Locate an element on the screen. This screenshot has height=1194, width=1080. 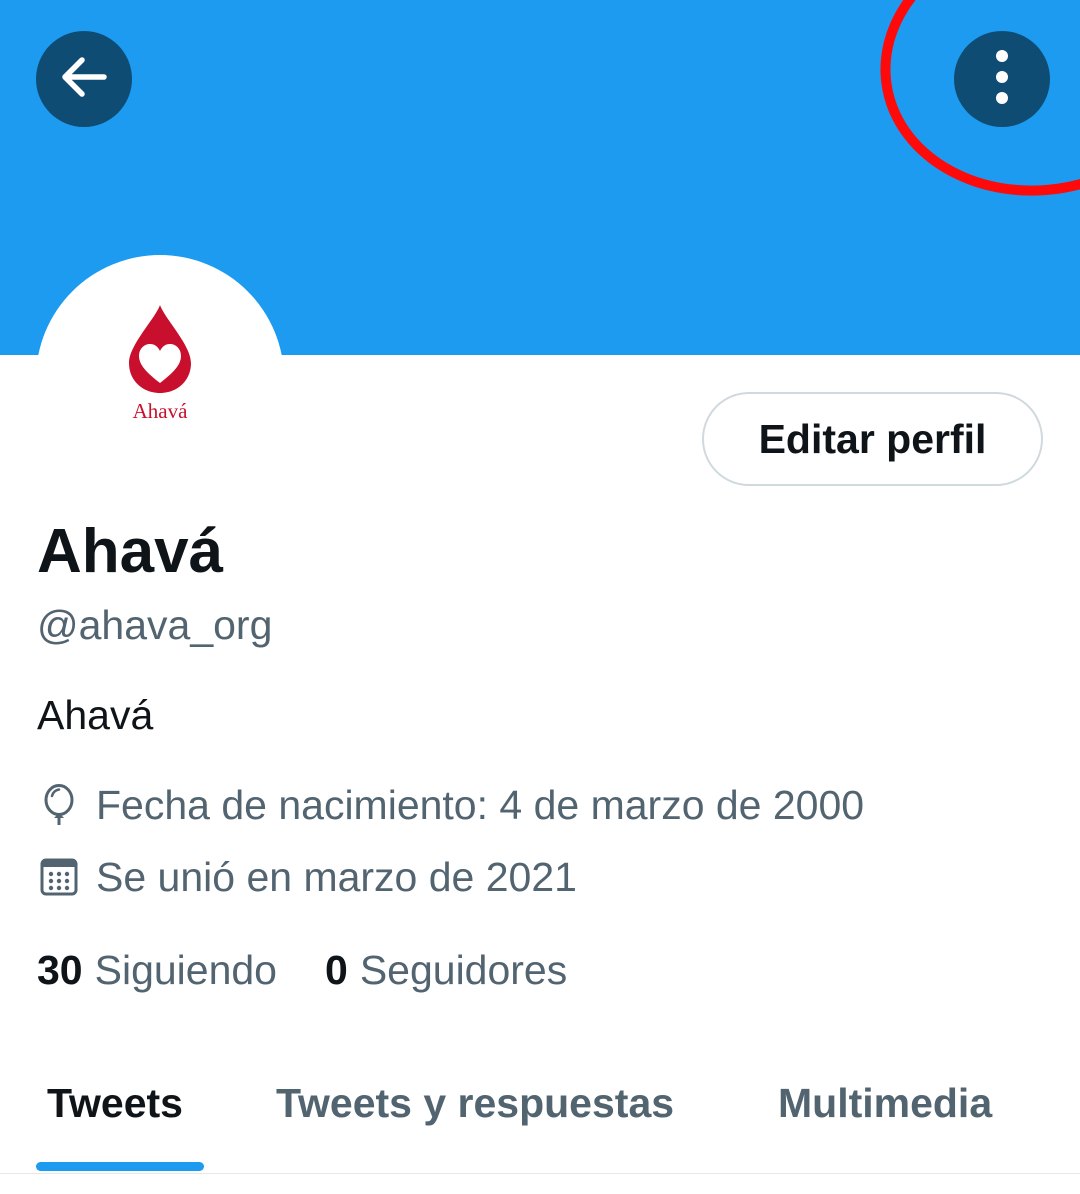
calendar-icon is located at coordinates (59, 877).